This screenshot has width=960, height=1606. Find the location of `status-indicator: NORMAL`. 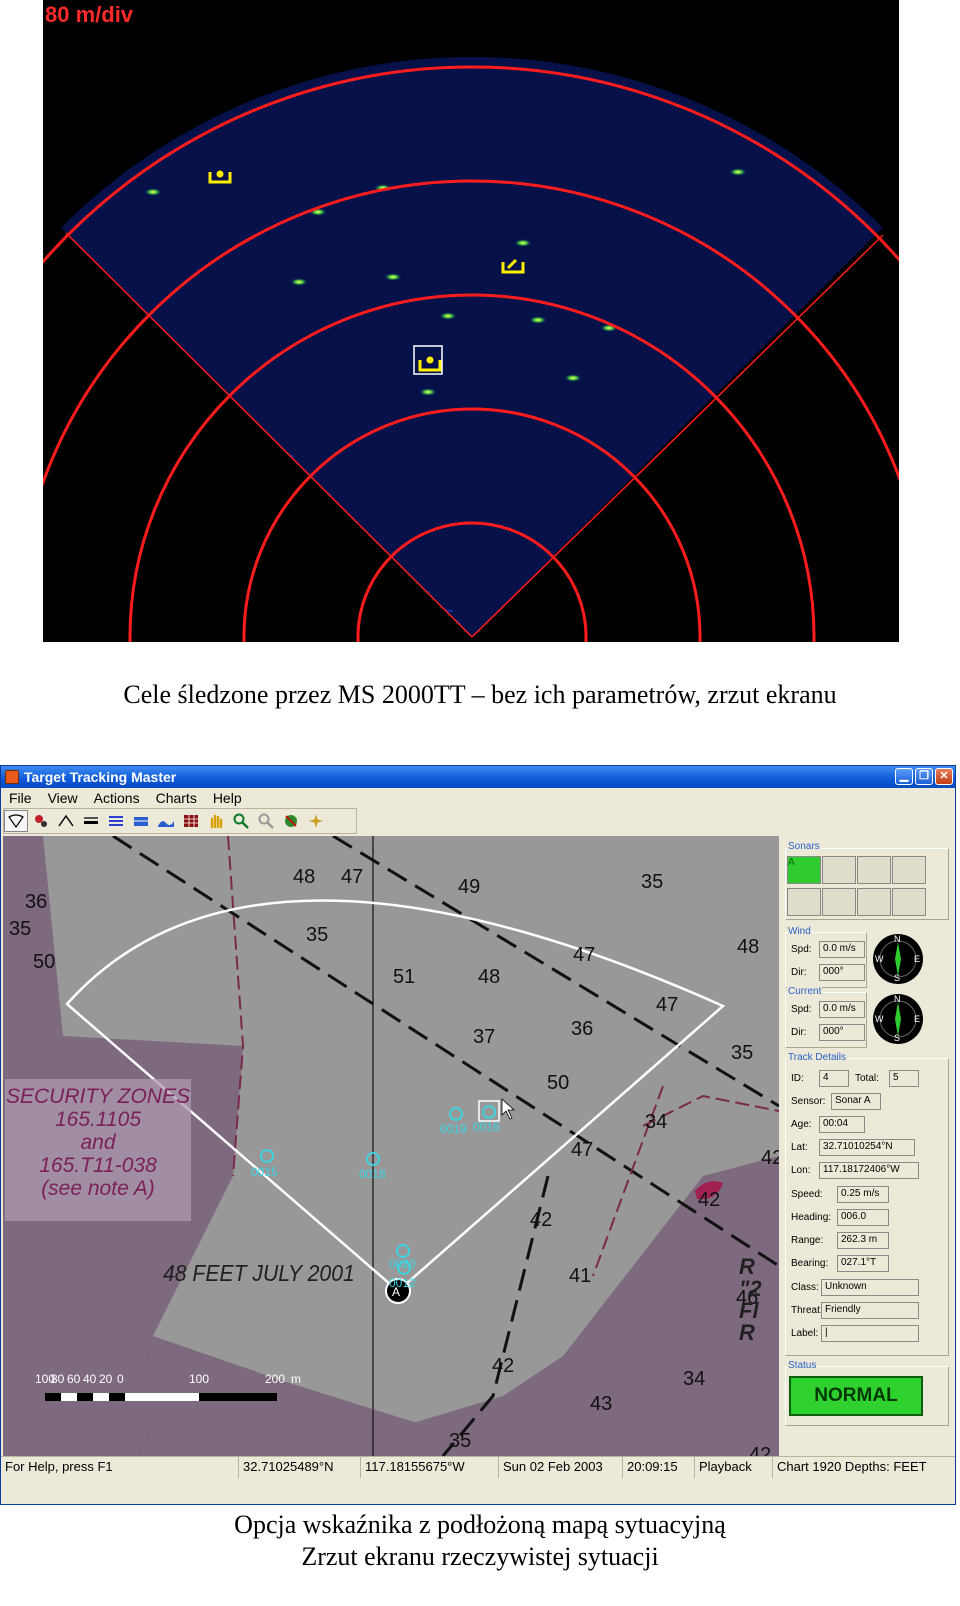

status-indicator: NORMAL is located at coordinates (856, 1396).